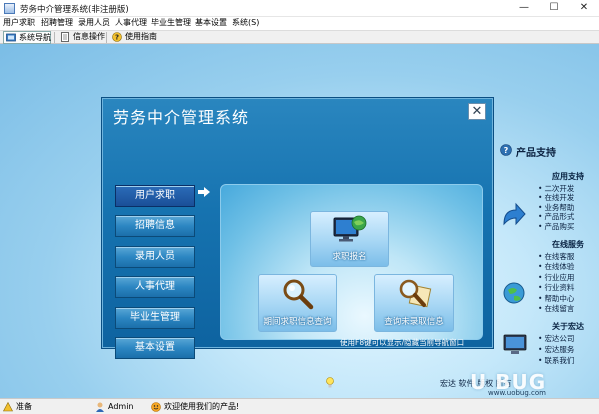 The height and width of the screenshot is (414, 599). I want to click on system-navigator-button: 系统导航, so click(27, 37).